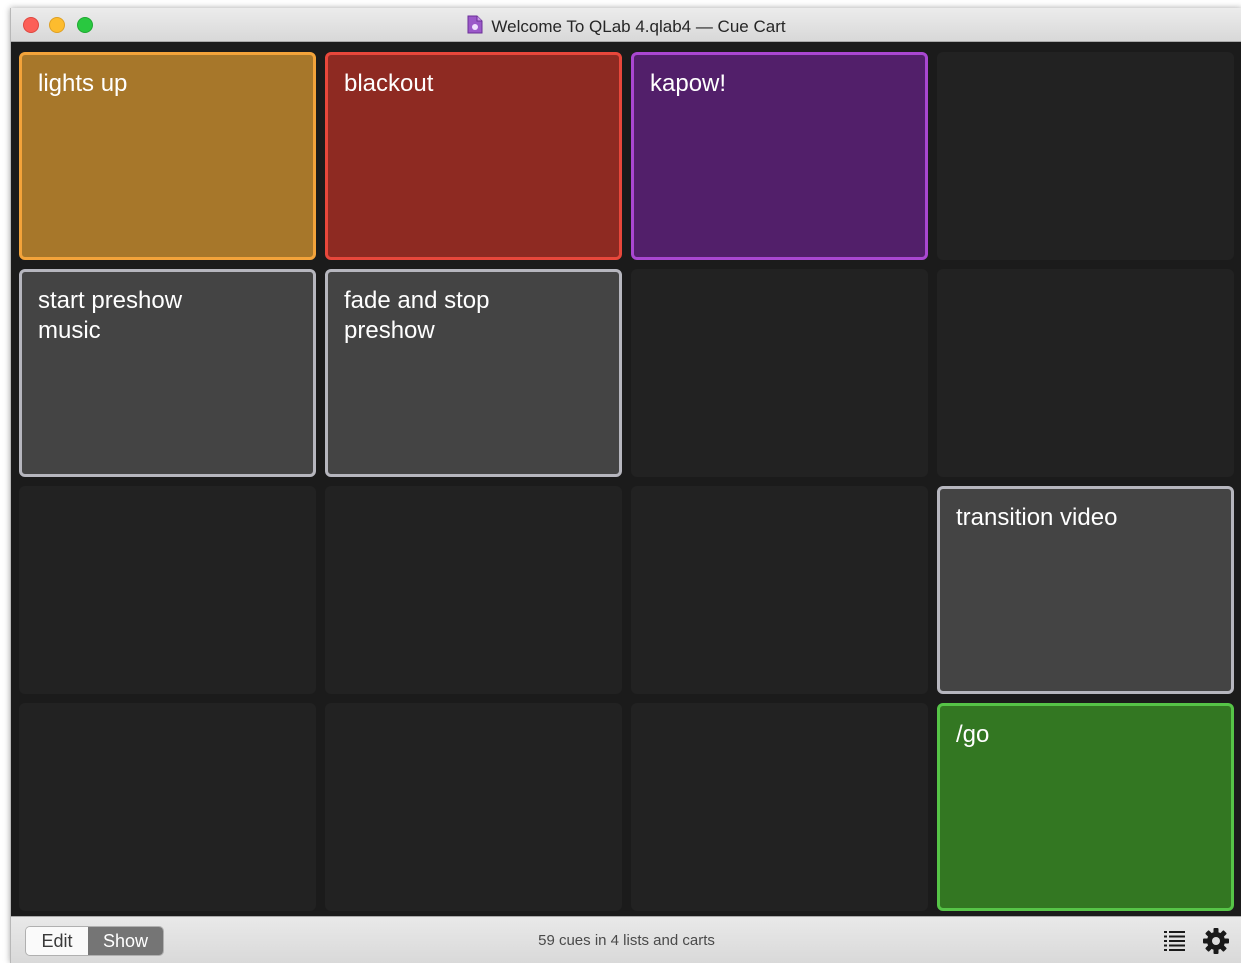  I want to click on window-title-group: Welcome To QLab 4.qlab4 — Cue Cart, so click(626, 27).